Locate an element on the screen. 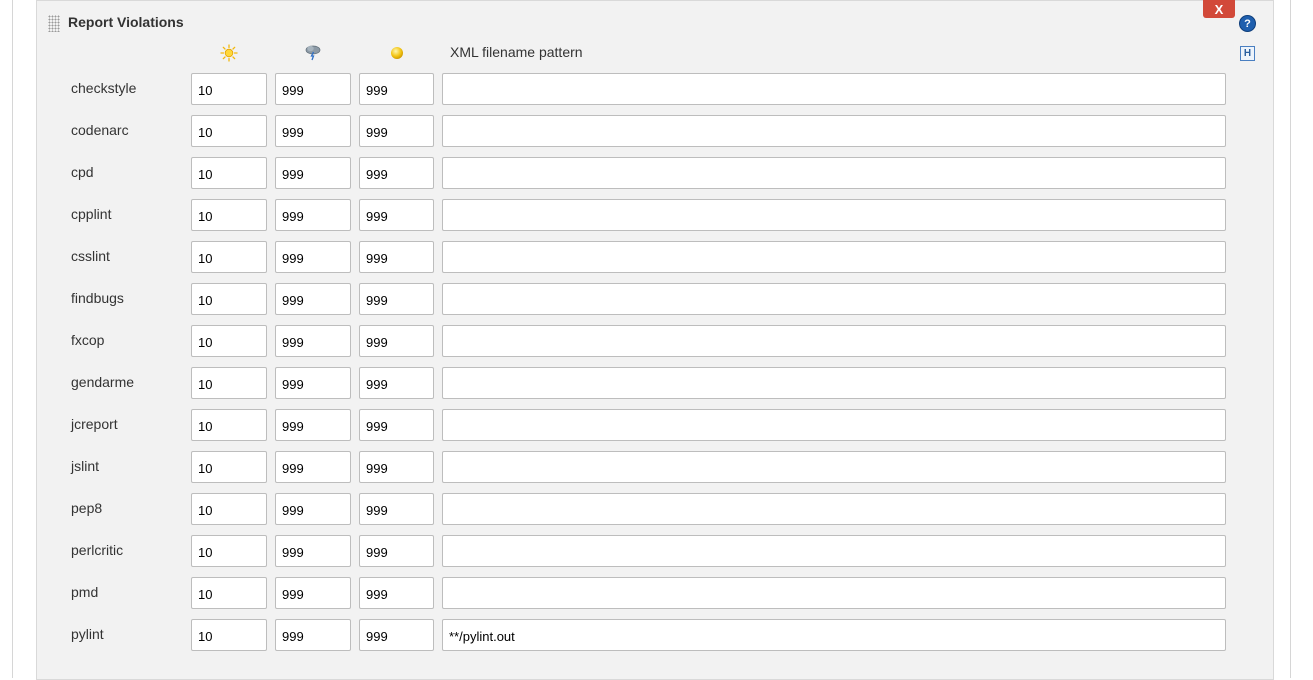 Image resolution: width=1313 pixels, height=680 pixels. sunny-threshold-input-csslint is located at coordinates (229, 257).